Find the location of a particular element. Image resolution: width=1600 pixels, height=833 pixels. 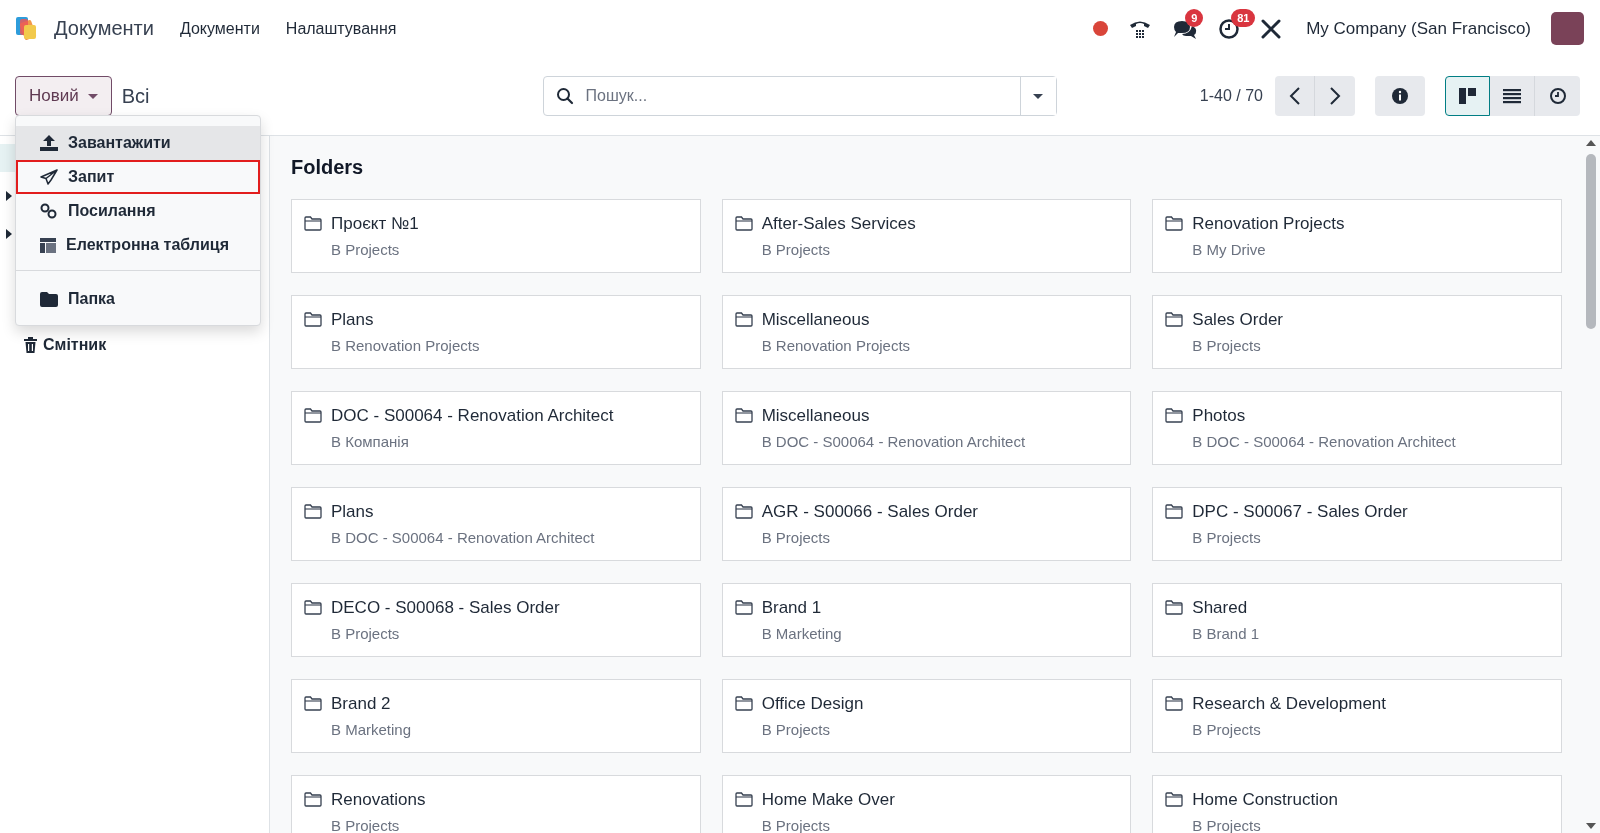

dropdown-item: Електронна таблиця is located at coordinates (138, 245).